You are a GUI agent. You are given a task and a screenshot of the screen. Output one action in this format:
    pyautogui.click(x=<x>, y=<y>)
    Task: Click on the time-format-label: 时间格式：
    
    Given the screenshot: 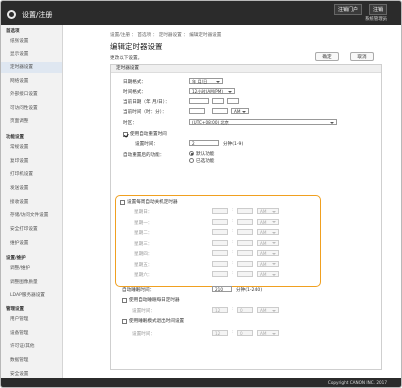 What is the action you would take?
    pyautogui.click(x=134, y=92)
    